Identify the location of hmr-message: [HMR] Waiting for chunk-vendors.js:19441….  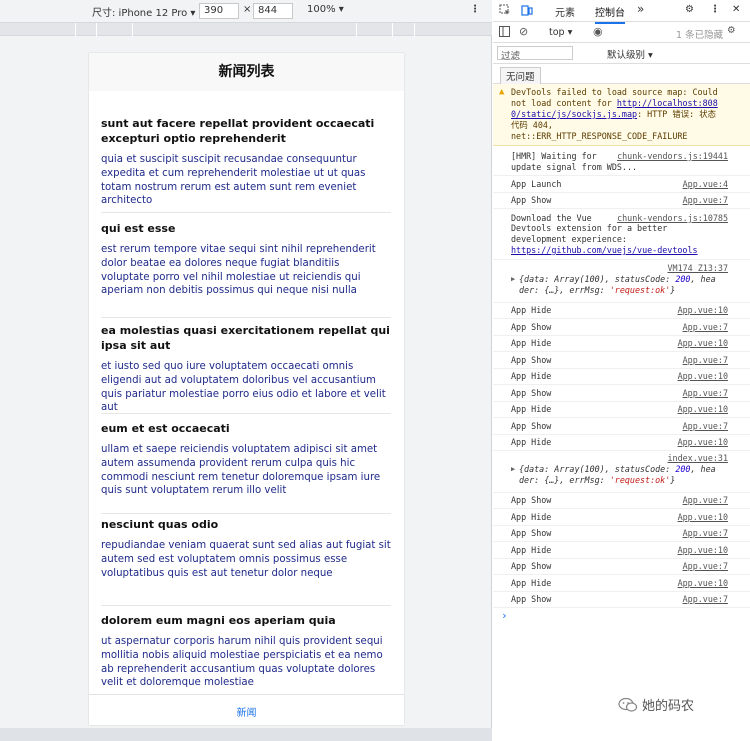
(621, 162).